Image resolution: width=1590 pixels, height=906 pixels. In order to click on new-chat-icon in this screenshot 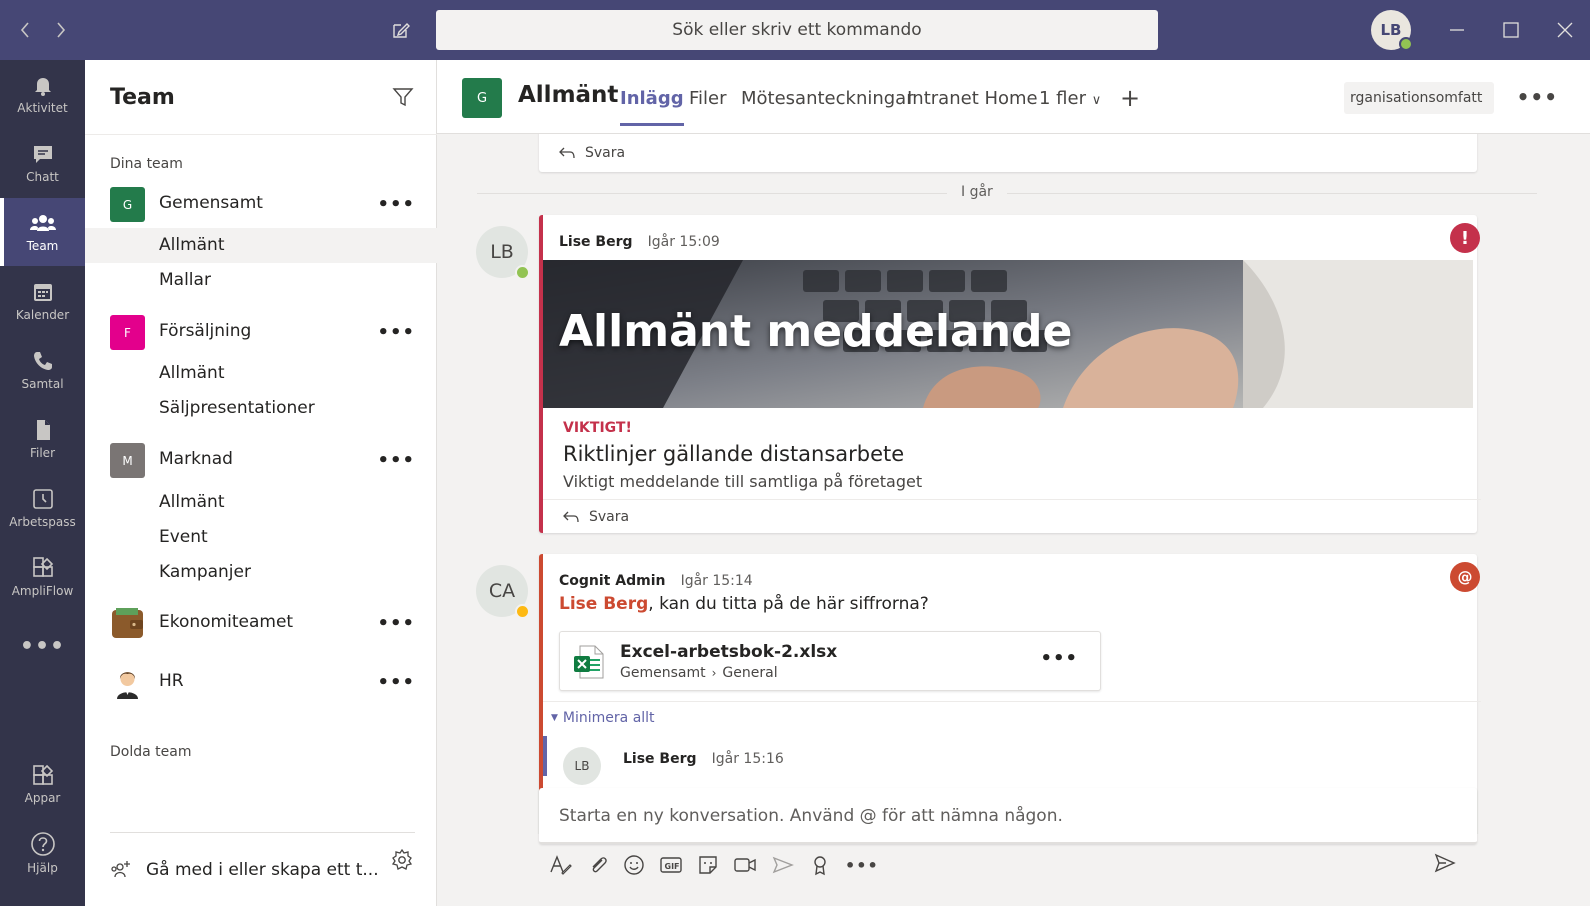, I will do `click(401, 30)`.